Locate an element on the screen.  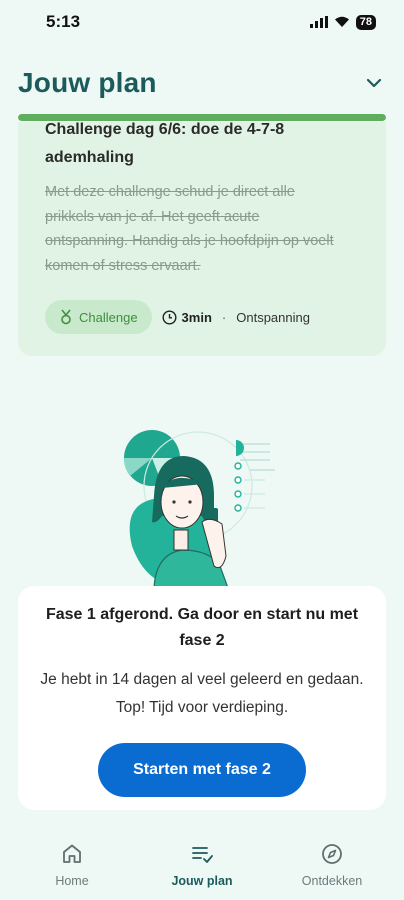
status-time: 5:13 is located at coordinates (63, 21).